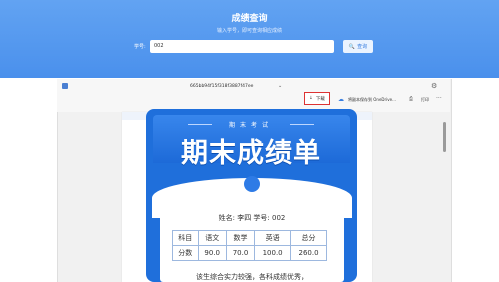  I want to click on download-button: ↓ 下载, so click(317, 98).